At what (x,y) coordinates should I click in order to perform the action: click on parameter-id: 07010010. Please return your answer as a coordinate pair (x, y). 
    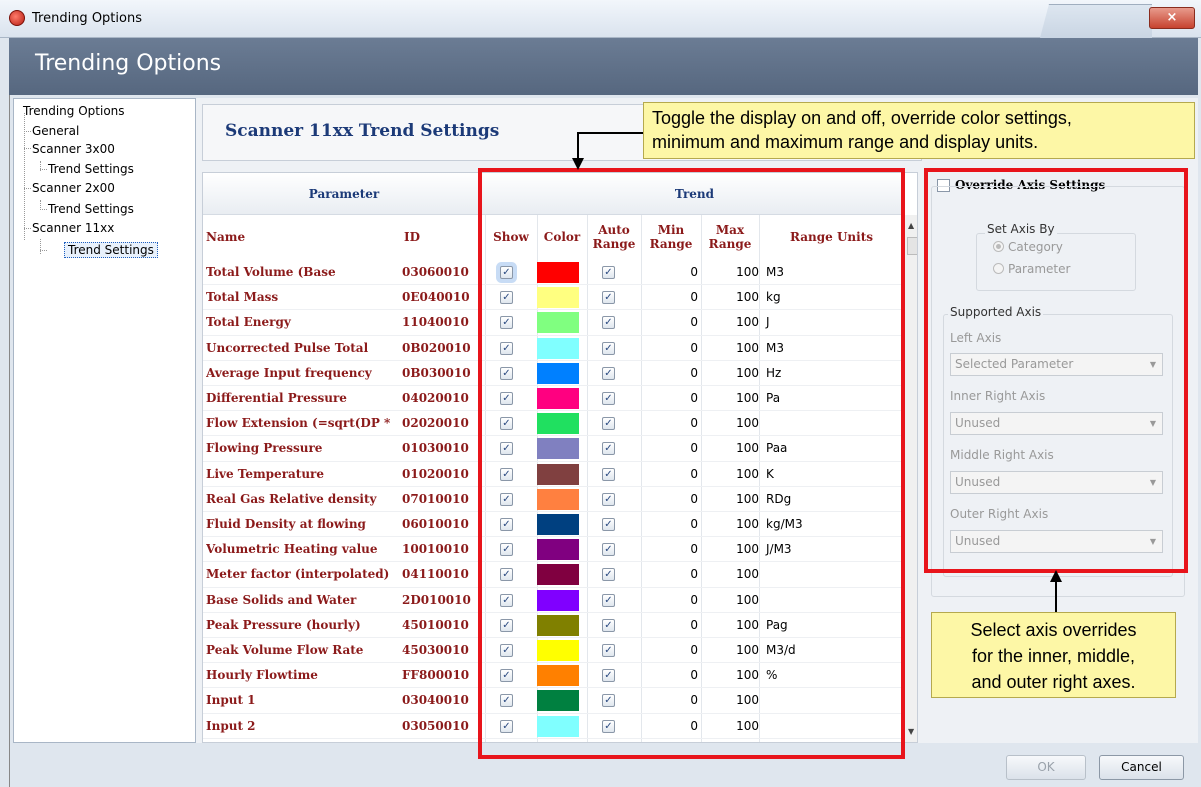
    Looking at the image, I should click on (435, 498).